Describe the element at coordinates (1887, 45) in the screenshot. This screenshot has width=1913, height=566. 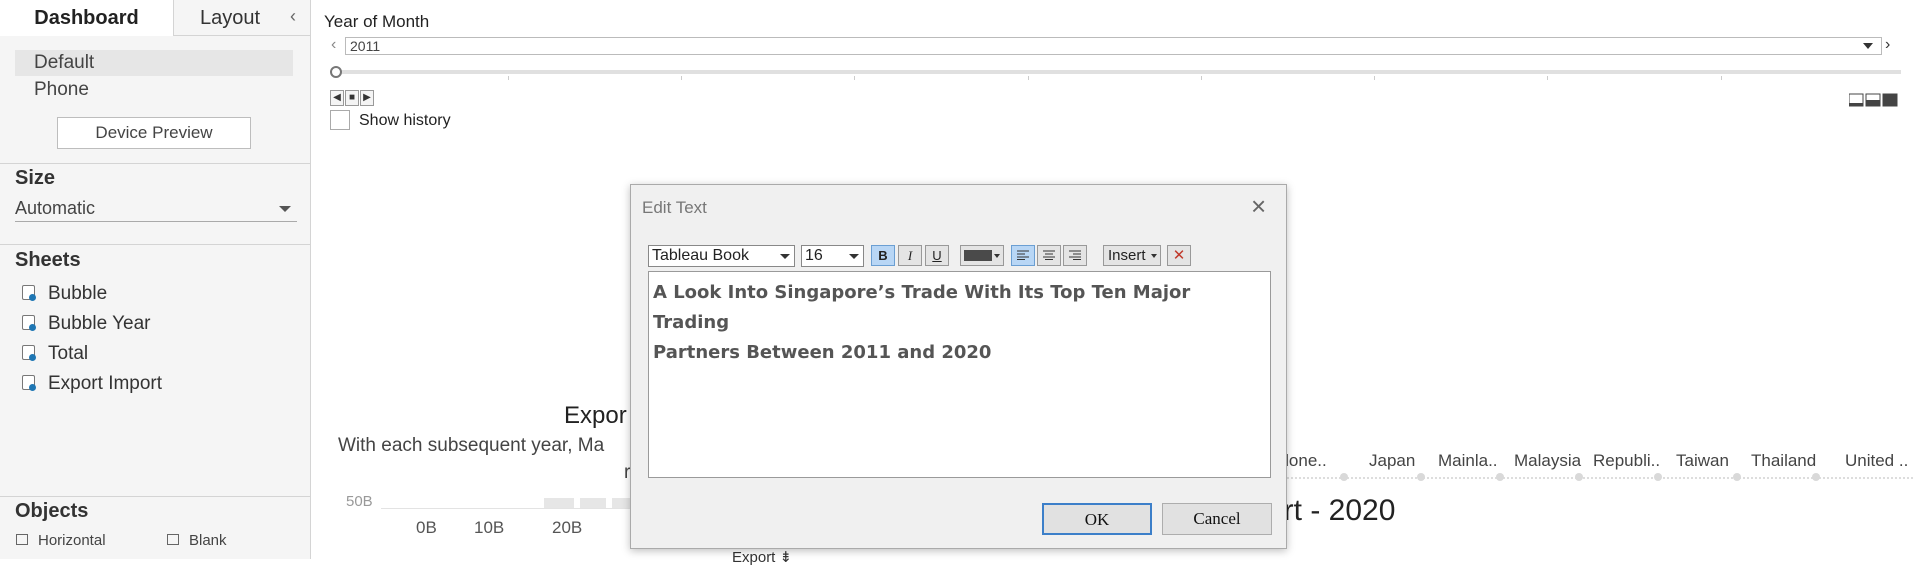
I see `next-value-icon: ›` at that location.